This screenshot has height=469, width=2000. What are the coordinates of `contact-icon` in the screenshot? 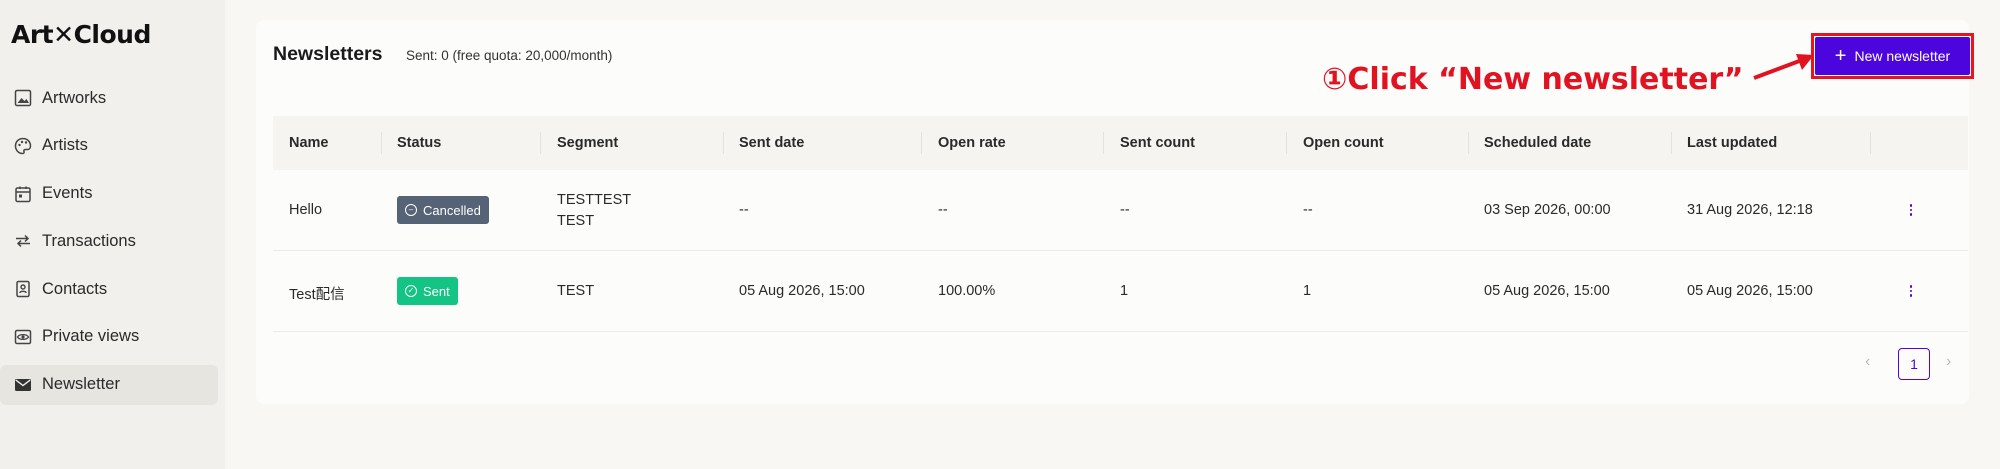 It's located at (23, 289).